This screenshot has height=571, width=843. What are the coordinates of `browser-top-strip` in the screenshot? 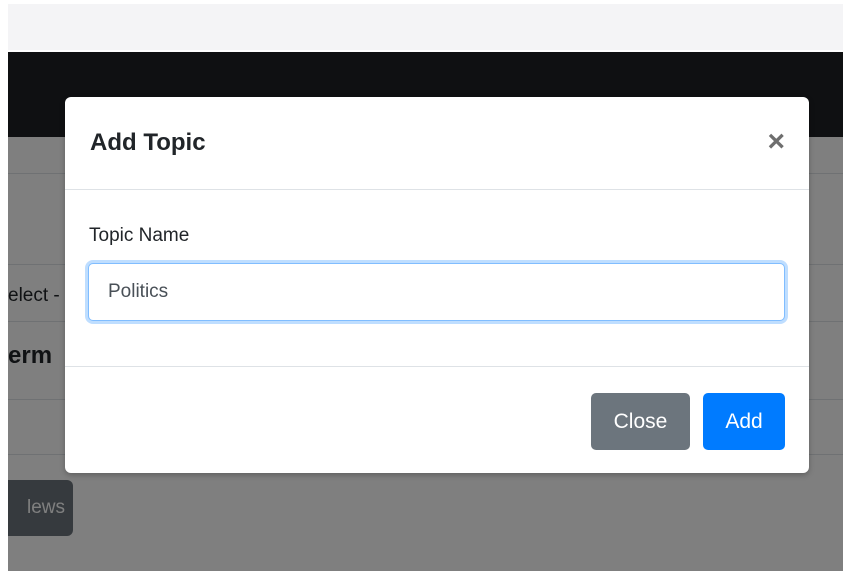 It's located at (425, 27).